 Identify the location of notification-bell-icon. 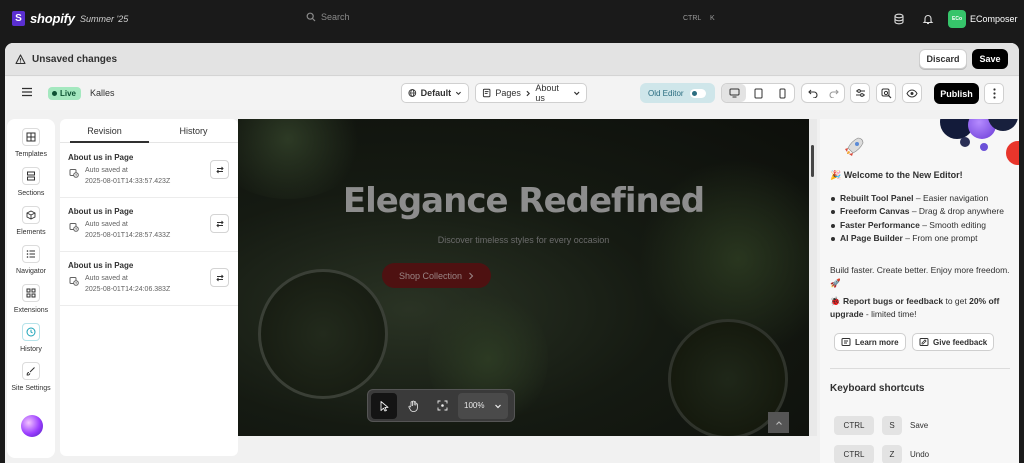
(928, 19).